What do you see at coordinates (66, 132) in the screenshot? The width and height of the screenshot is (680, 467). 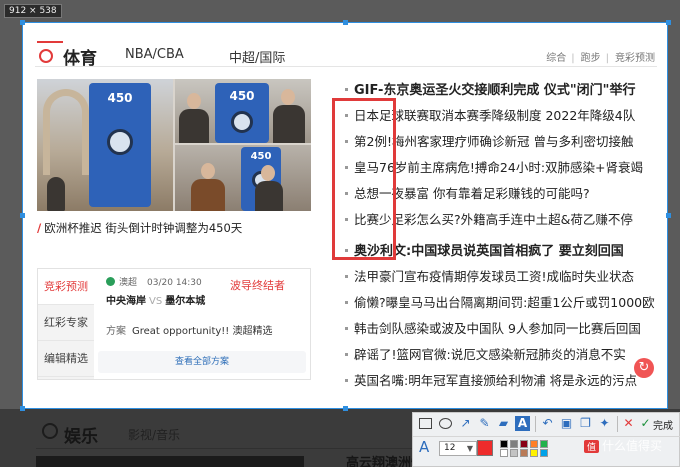 I see `arch` at bounding box center [66, 132].